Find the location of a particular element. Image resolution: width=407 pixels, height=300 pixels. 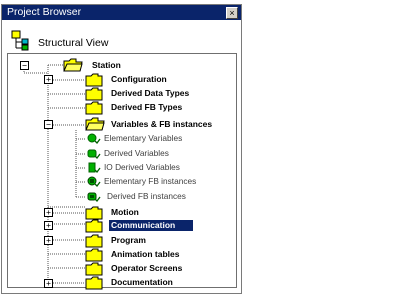

structural-view-icon is located at coordinates (20, 40).